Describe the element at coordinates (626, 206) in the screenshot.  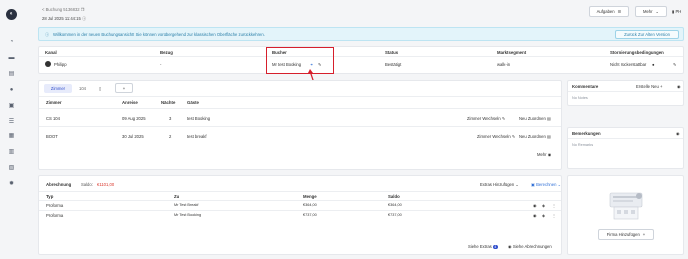
I see `company-illustration` at that location.